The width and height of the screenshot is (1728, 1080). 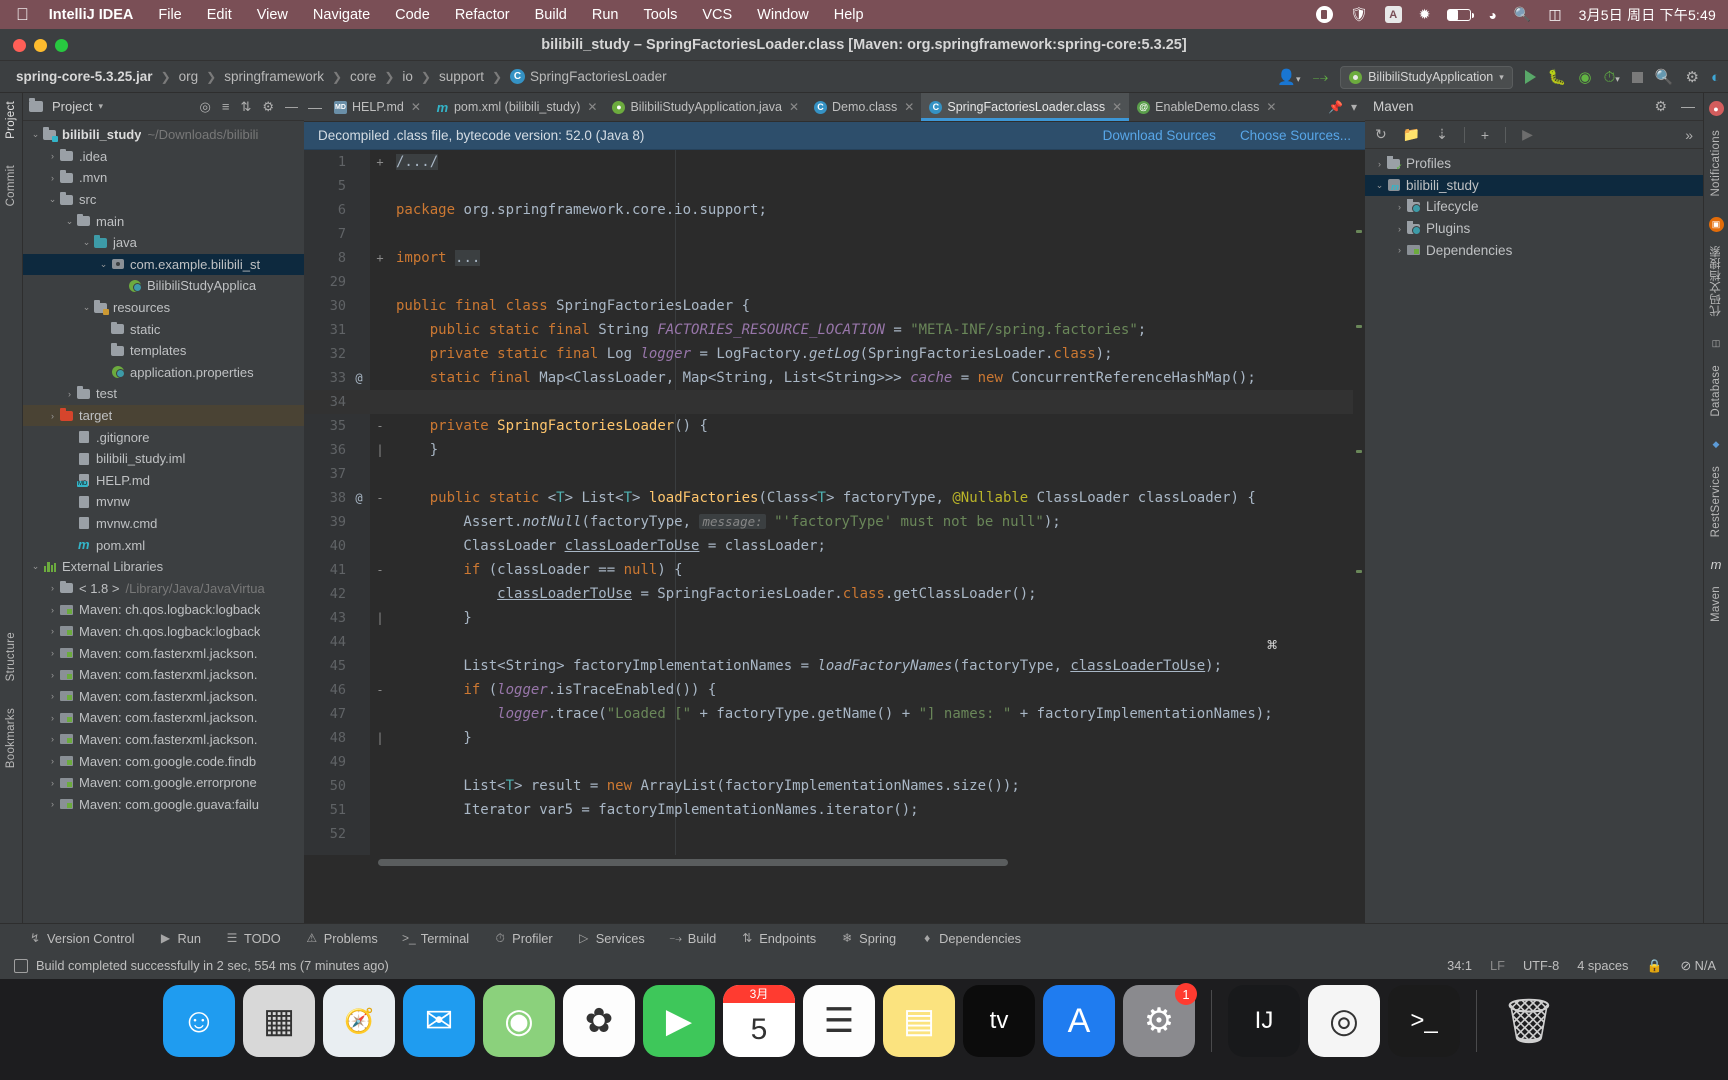 I want to click on project-tree-item: static, so click(x=163, y=329).